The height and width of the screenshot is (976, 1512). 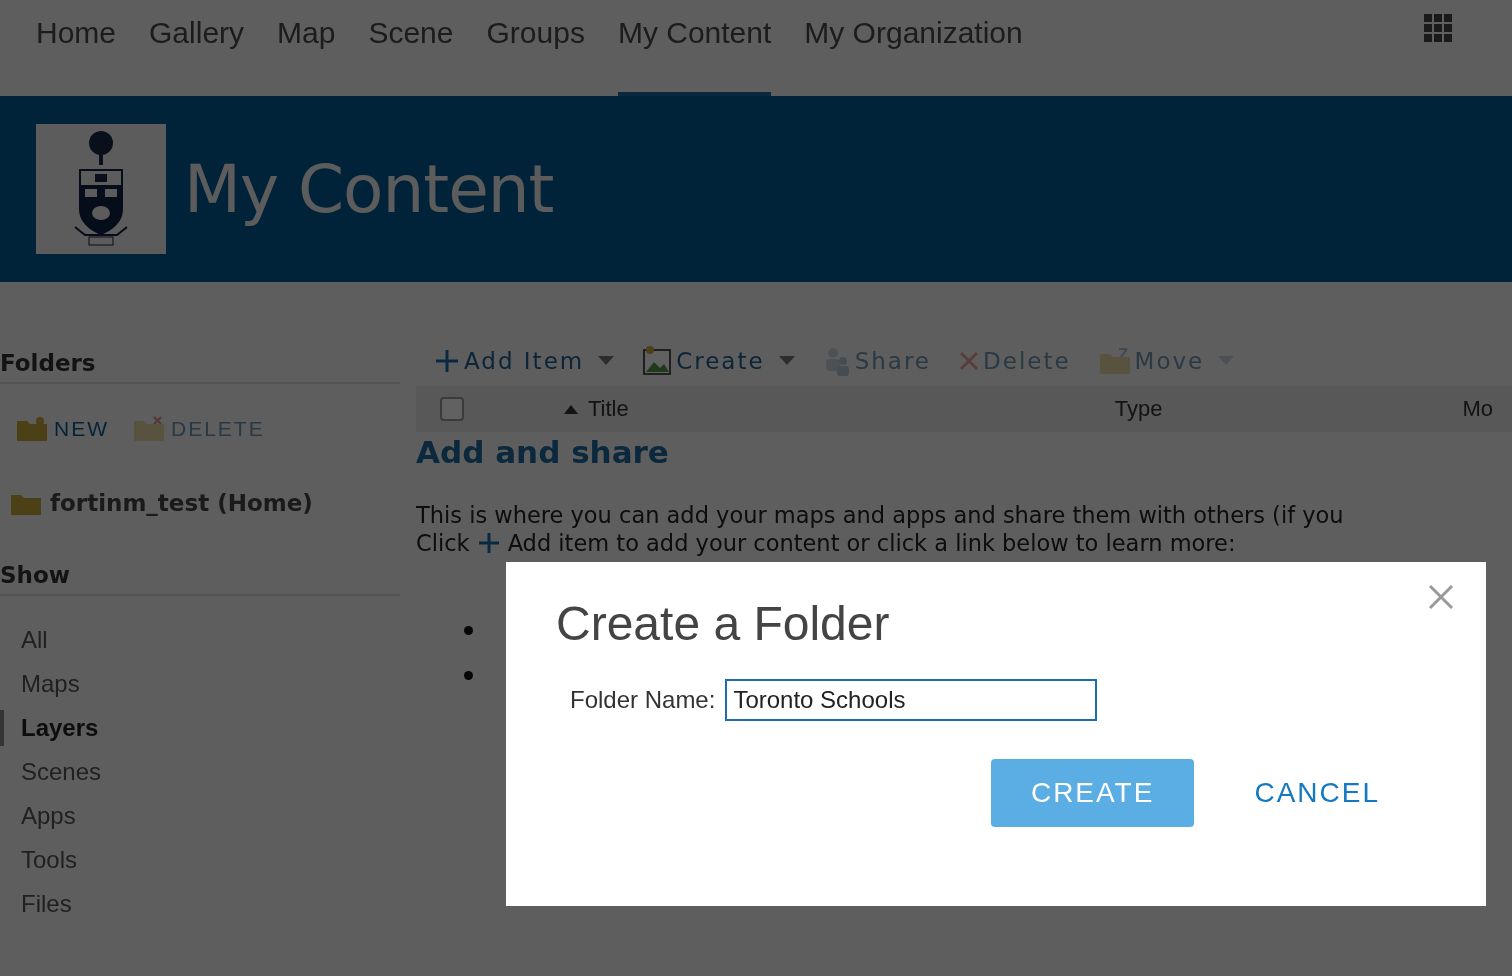 What do you see at coordinates (452, 409) in the screenshot?
I see `select-all-checkbox` at bounding box center [452, 409].